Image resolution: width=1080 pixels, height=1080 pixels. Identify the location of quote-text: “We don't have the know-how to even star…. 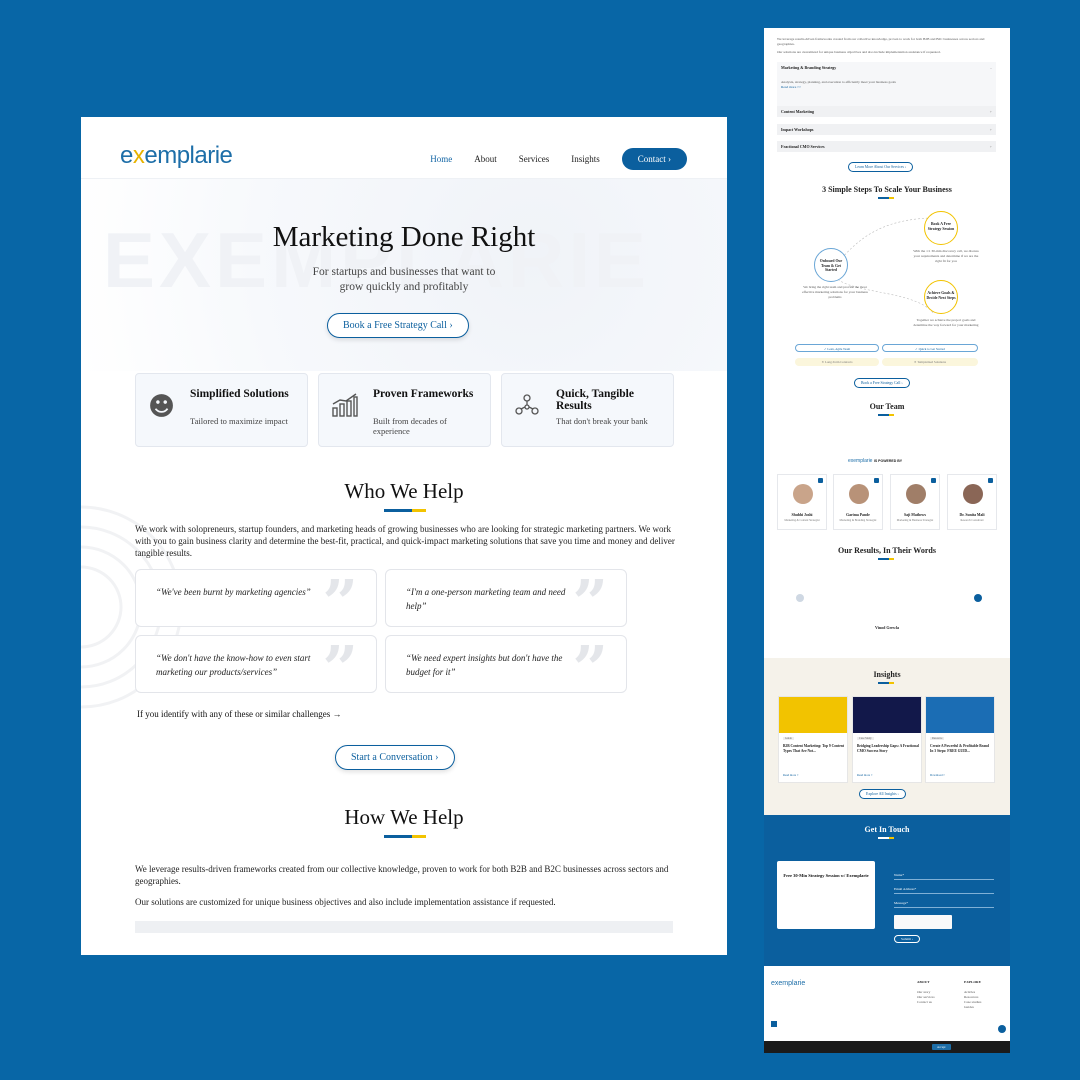
(233, 665).